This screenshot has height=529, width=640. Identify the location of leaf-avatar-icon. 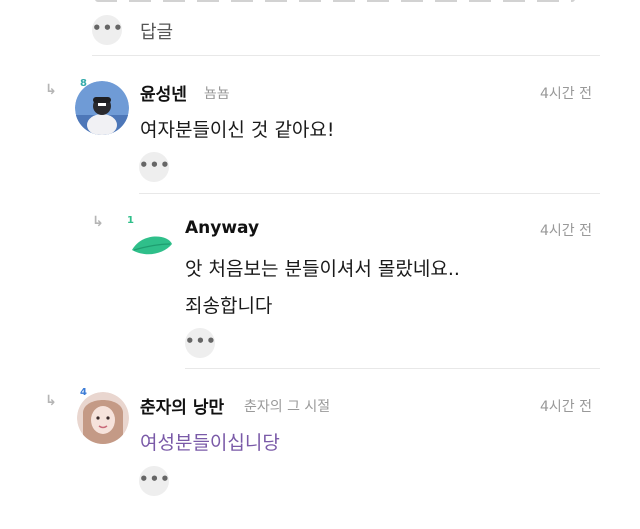
(151, 247).